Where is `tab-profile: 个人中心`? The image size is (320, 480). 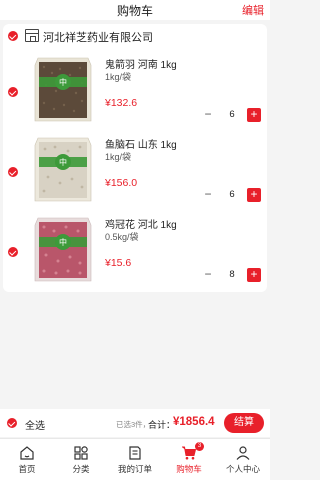 tab-profile: 个人中心 is located at coordinates (243, 459).